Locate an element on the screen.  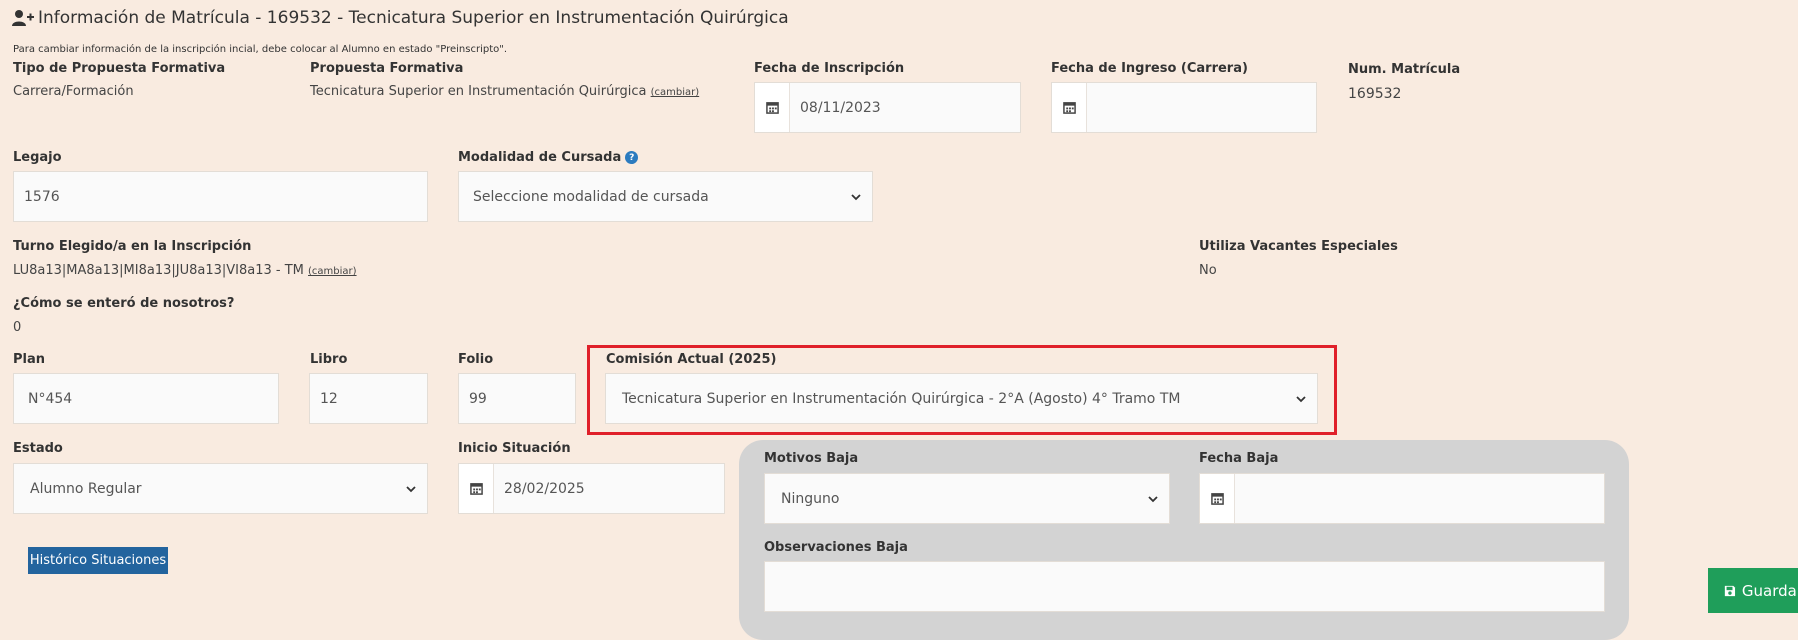
motivos-baja-value: Ninguno is located at coordinates (810, 498).